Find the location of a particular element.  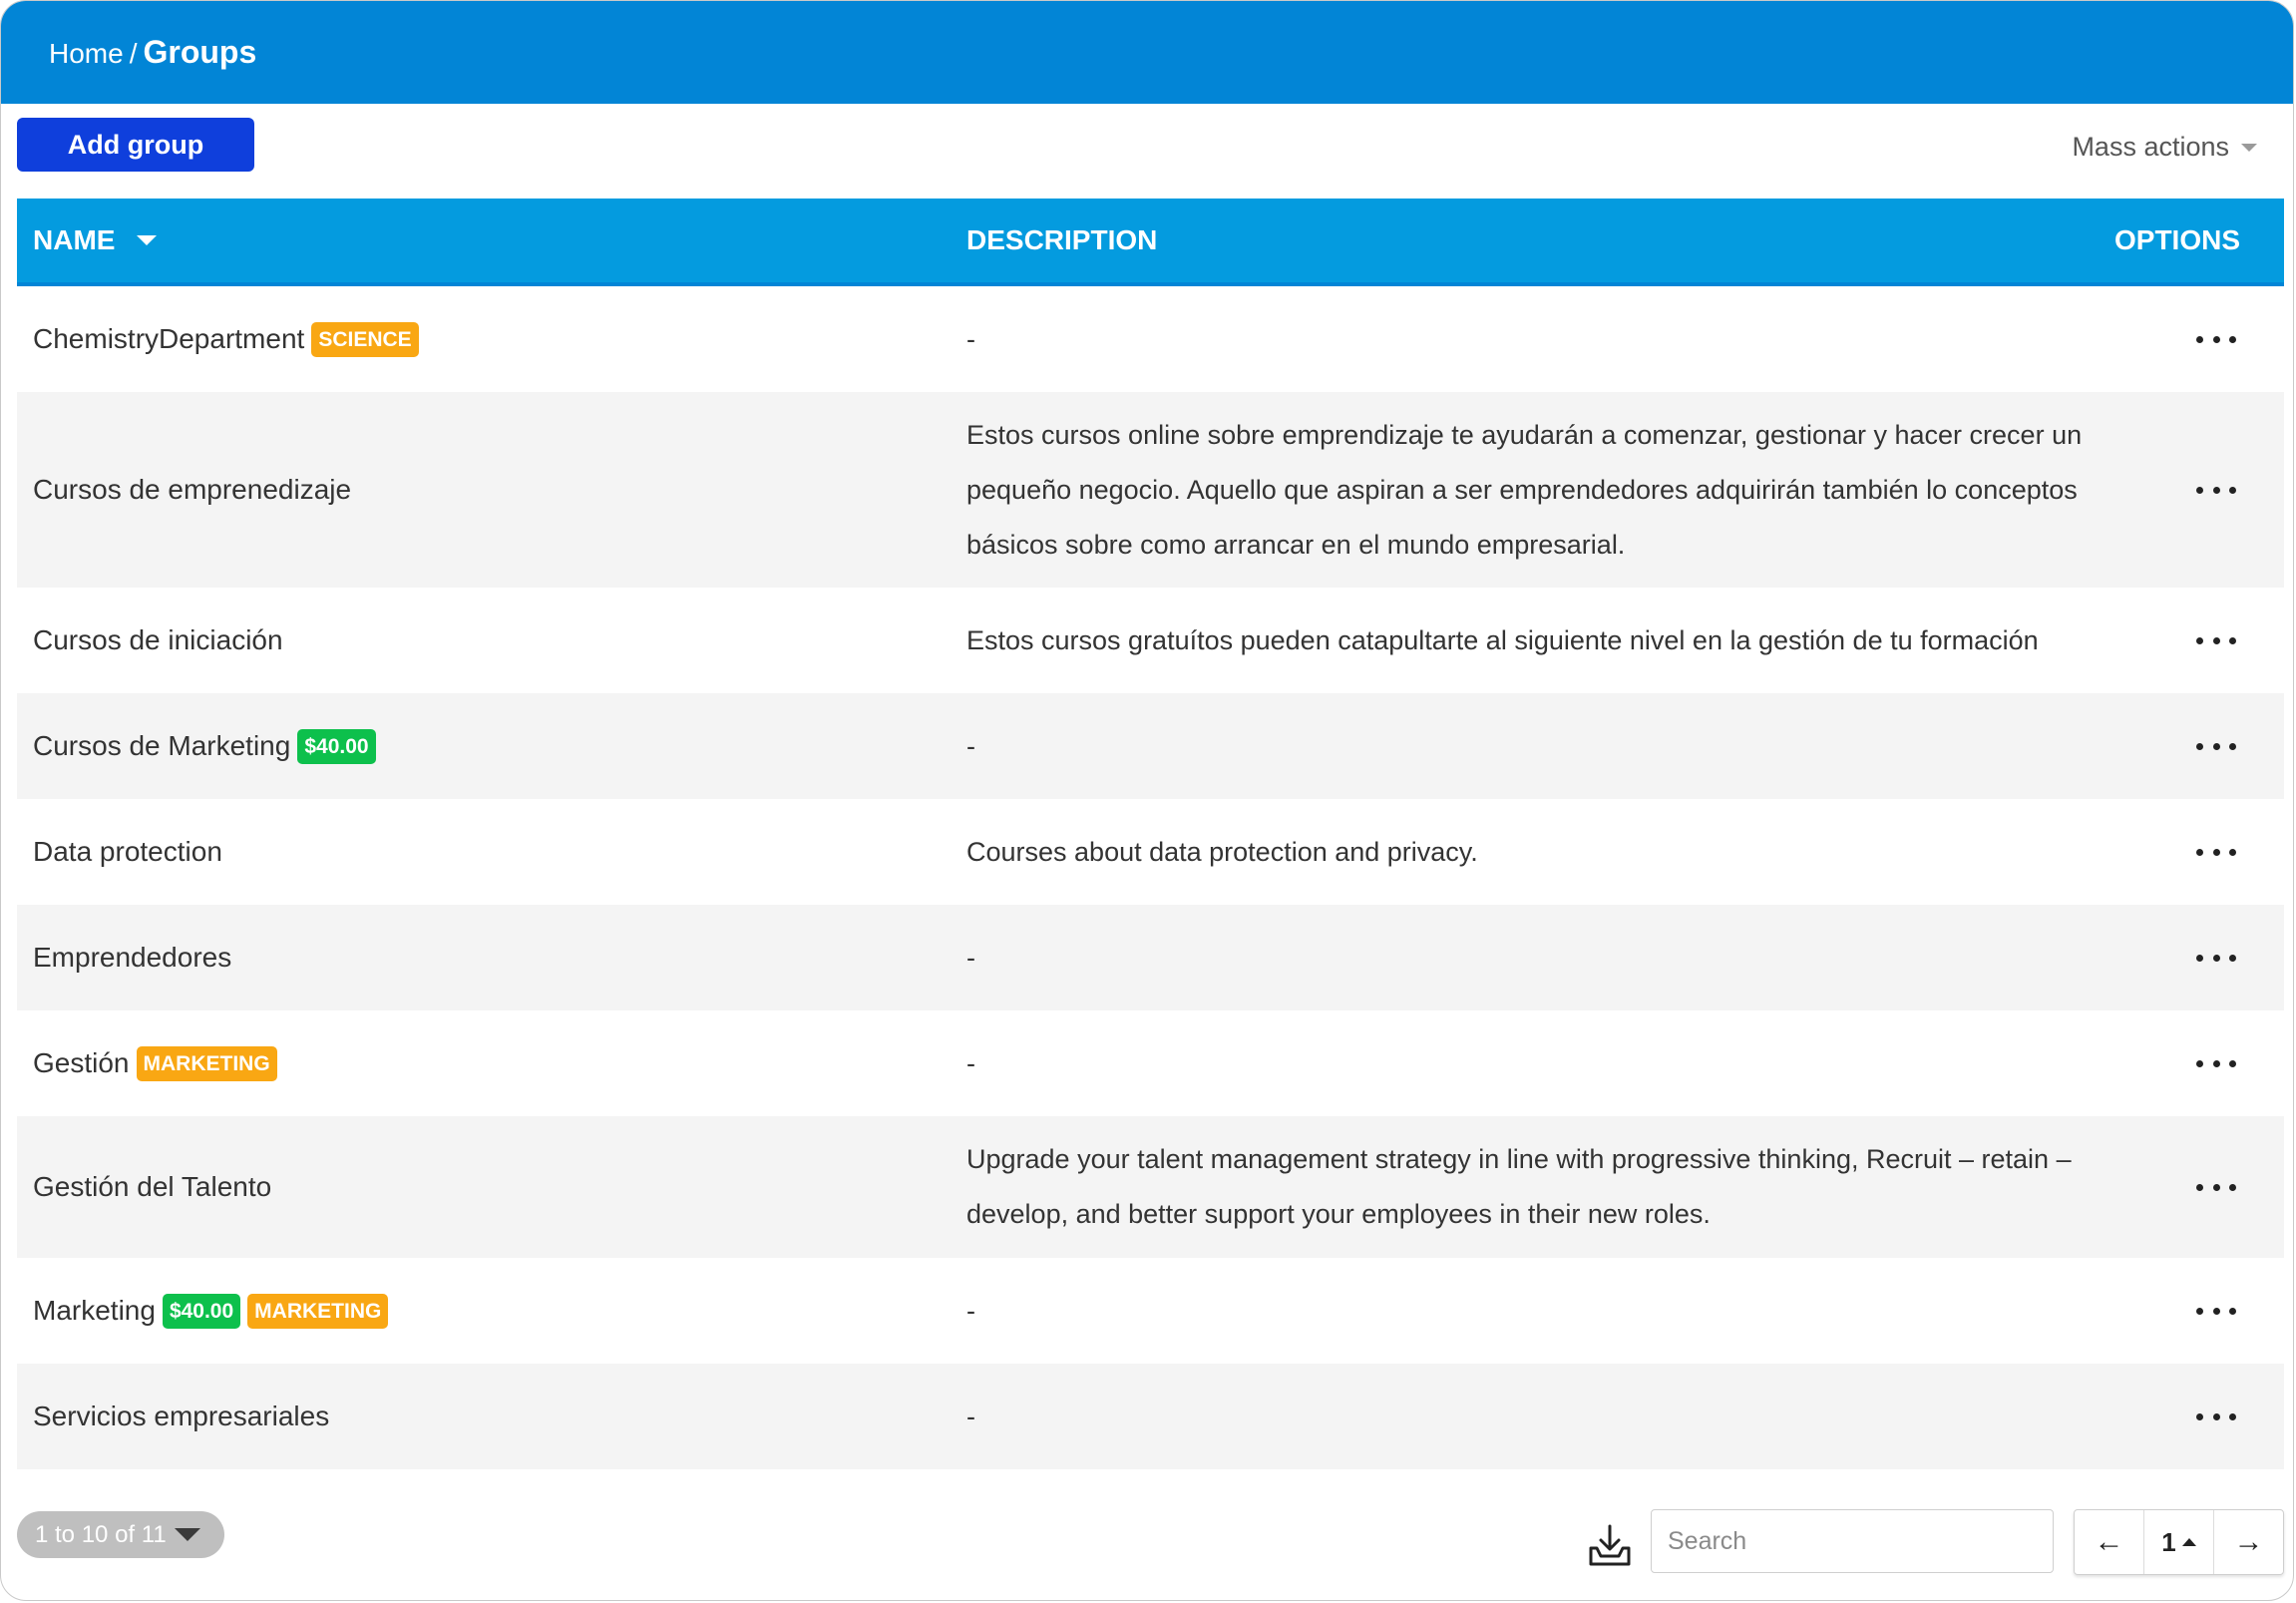

price-badge: $40.00 is located at coordinates (336, 746).